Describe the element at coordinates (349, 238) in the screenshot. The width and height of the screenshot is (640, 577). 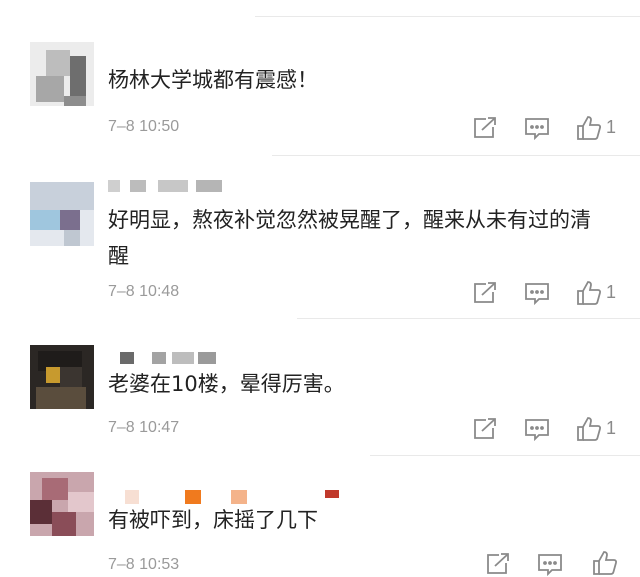
I see `comment-text: 好明显，熬夜补觉忽然被晃醒了，醒来从未有过的清醒` at that location.